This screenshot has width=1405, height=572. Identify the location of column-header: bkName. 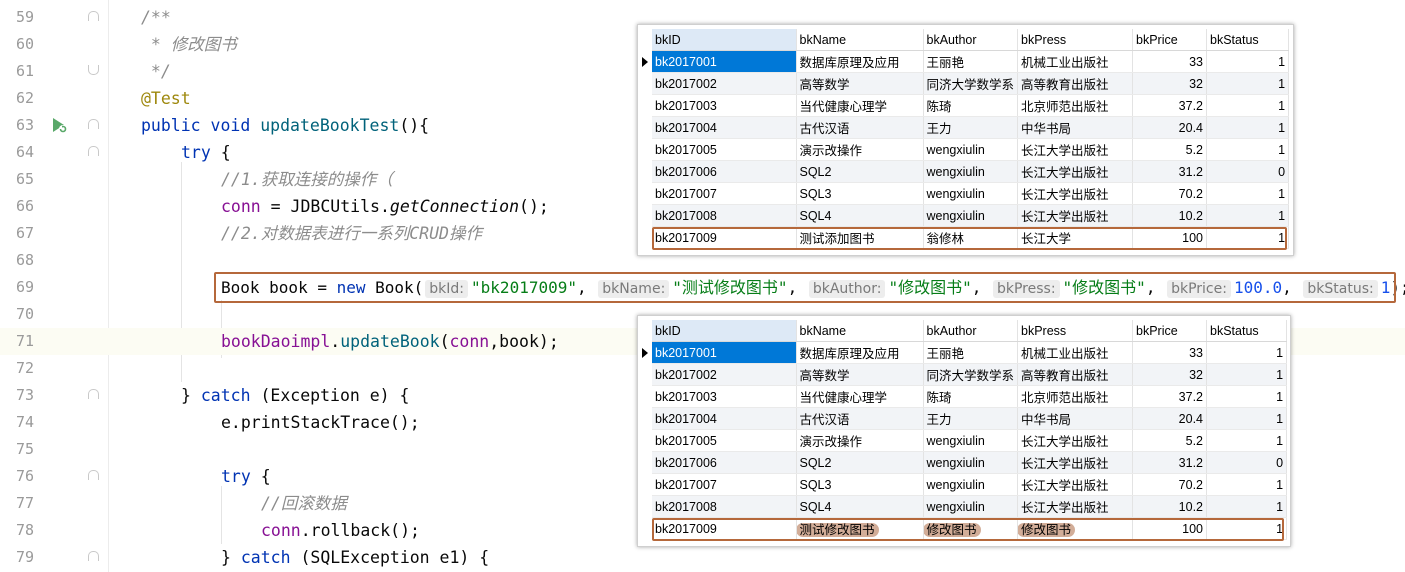
(860, 331).